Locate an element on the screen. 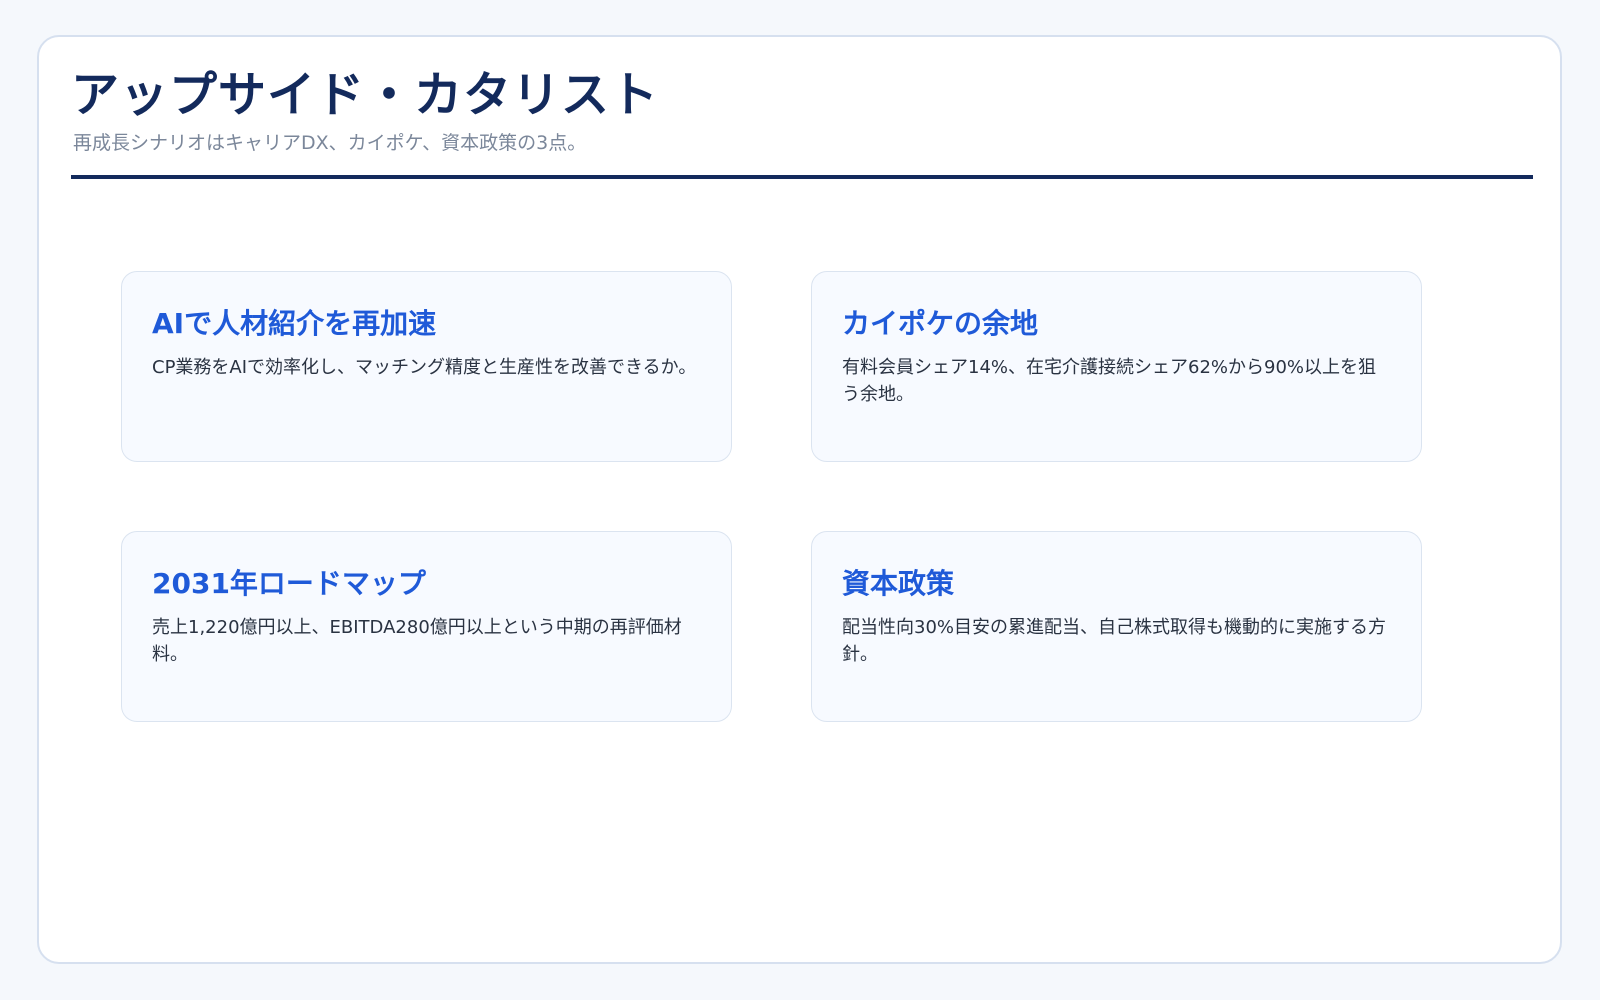 The height and width of the screenshot is (1000, 1600). card-body: 配当性向30%目安の累進配当、自己株式取得も機動的に実施する方針。 is located at coordinates (1114, 641).